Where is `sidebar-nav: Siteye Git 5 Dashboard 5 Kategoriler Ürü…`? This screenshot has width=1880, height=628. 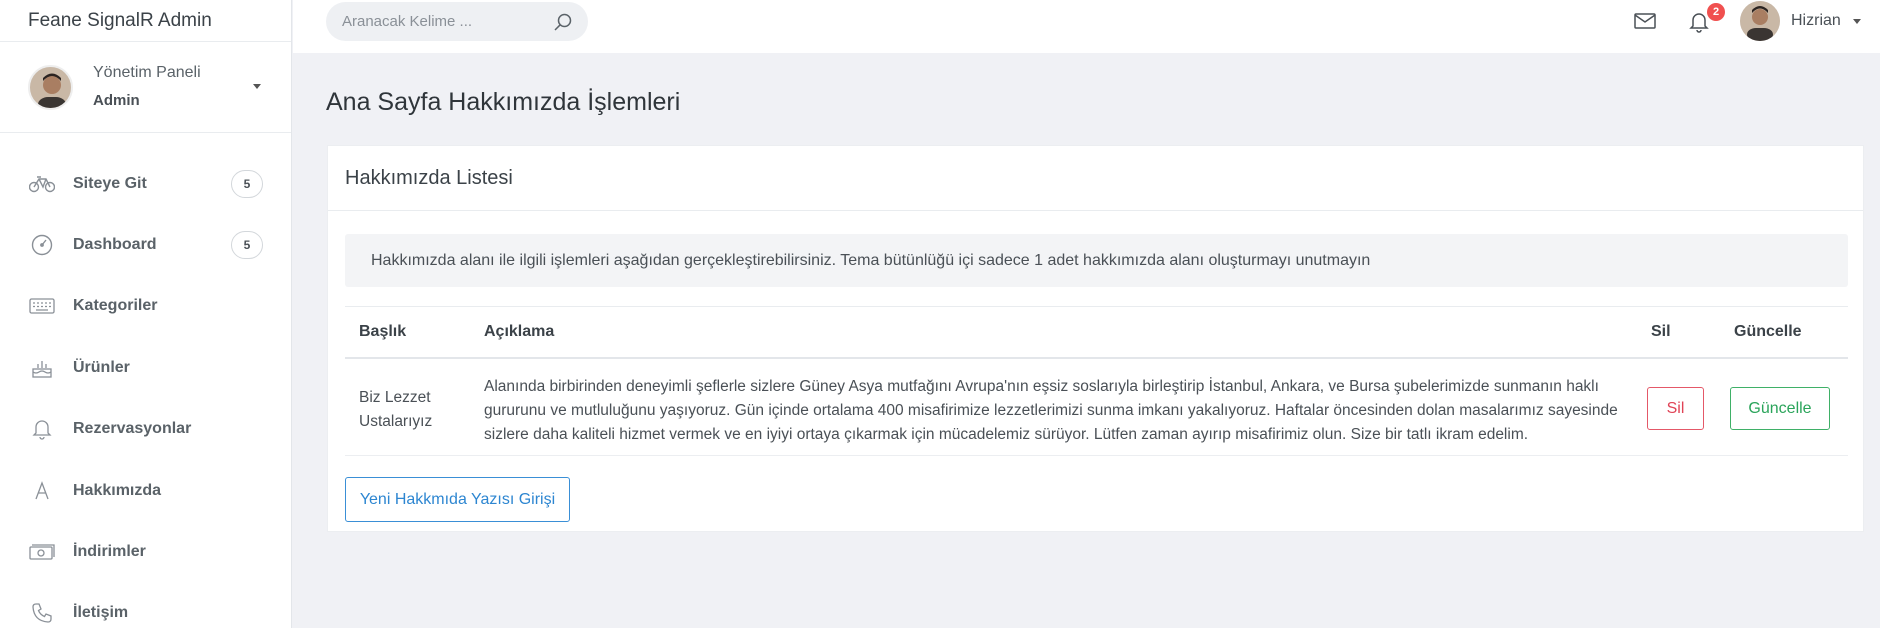
sidebar-nav: Siteye Git 5 Dashboard 5 Kategoriler Ürü… is located at coordinates (145, 380).